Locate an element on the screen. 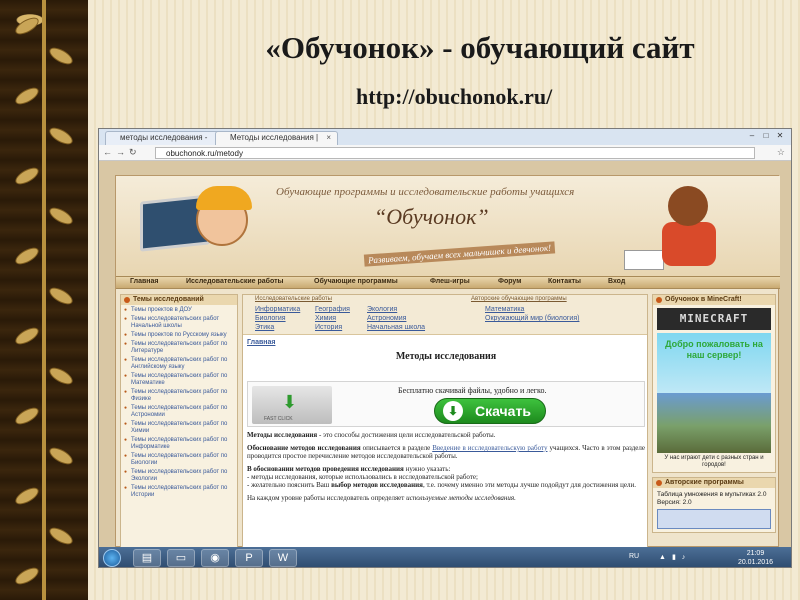 The height and width of the screenshot is (600, 800). tab-search: методы исследования - × is located at coordinates (166, 138).